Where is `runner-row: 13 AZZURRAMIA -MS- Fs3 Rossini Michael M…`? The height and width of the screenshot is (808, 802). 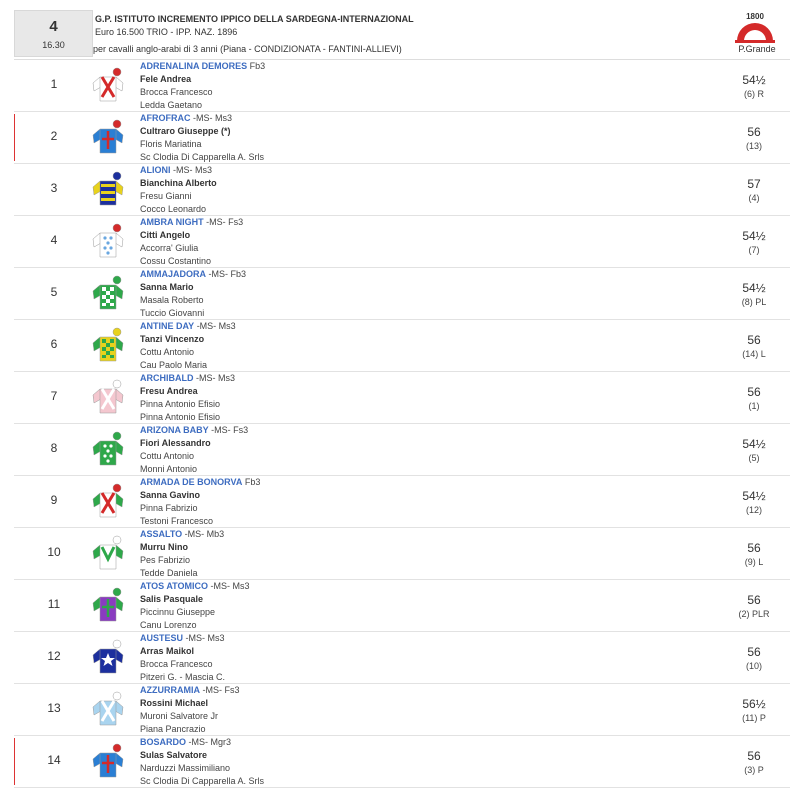 runner-row: 13 AZZURRAMIA -MS- Fs3 Rossini Michael M… is located at coordinates (402, 710).